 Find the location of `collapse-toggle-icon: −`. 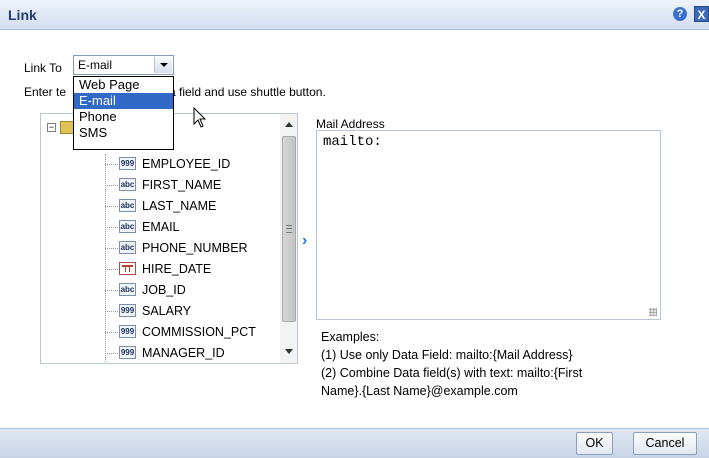

collapse-toggle-icon: − is located at coordinates (51, 127).